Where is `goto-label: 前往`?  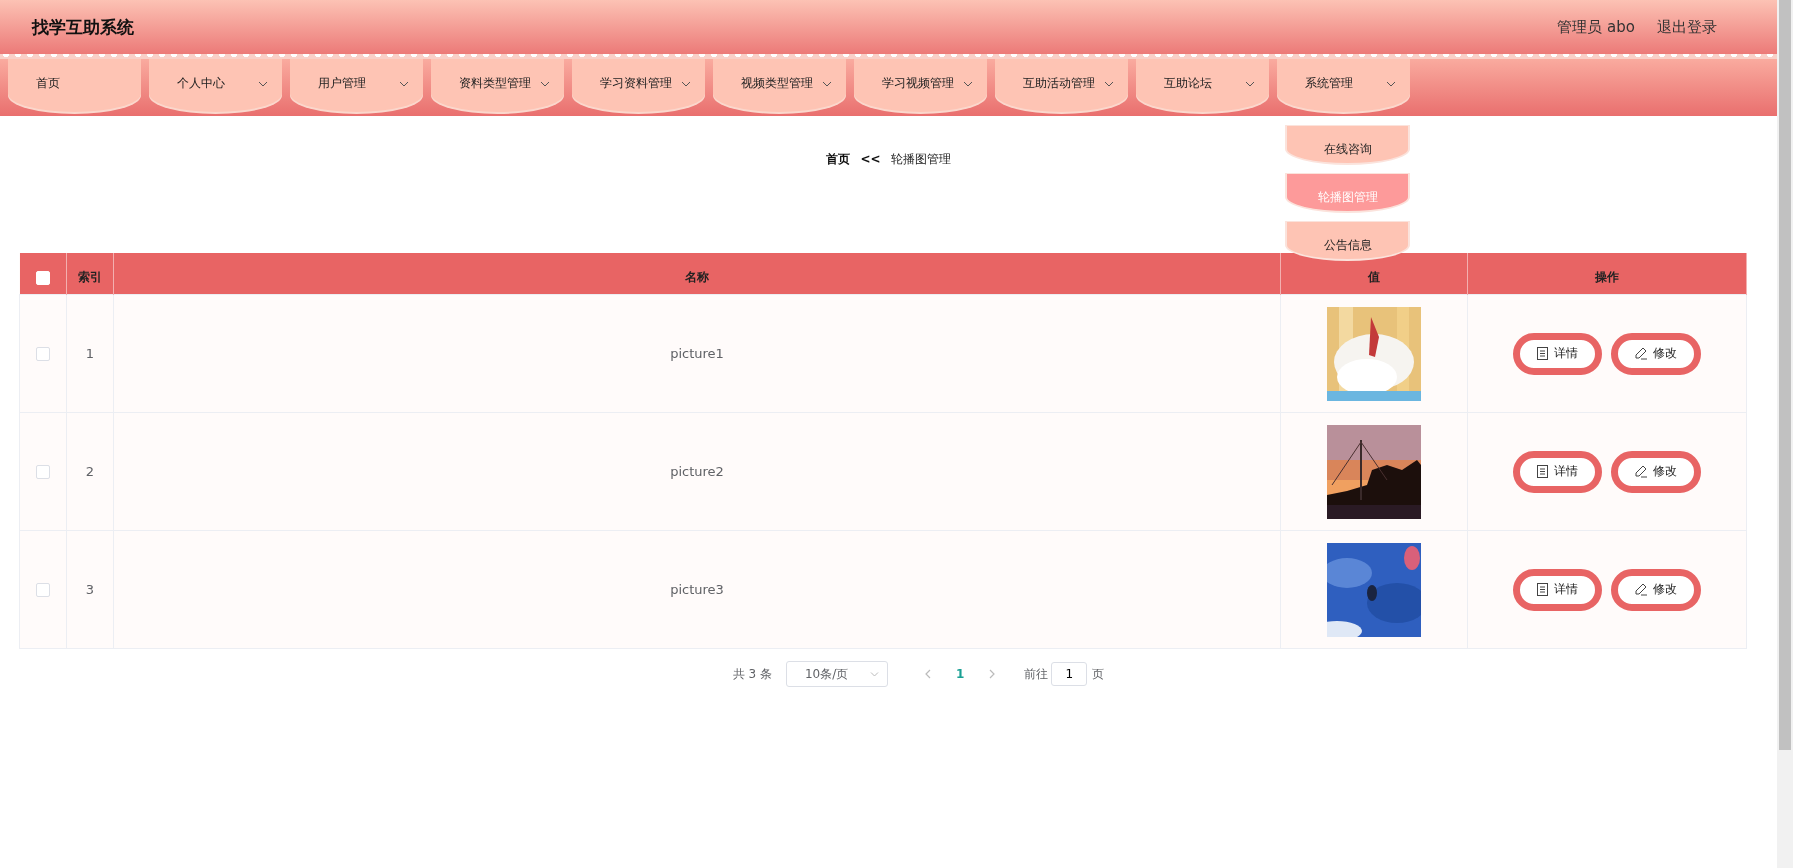
goto-label: 前往 is located at coordinates (1036, 674).